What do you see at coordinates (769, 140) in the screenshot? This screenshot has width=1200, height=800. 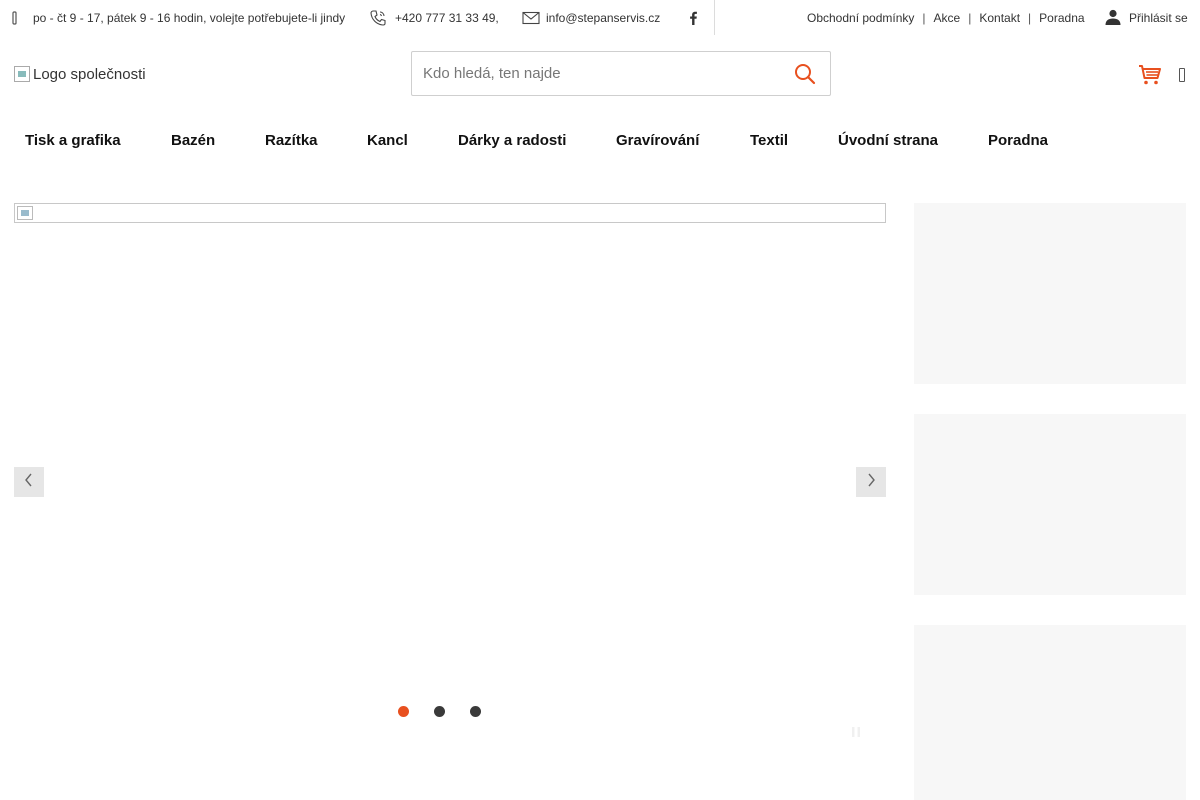 I see `nav-item-textile: Textil` at bounding box center [769, 140].